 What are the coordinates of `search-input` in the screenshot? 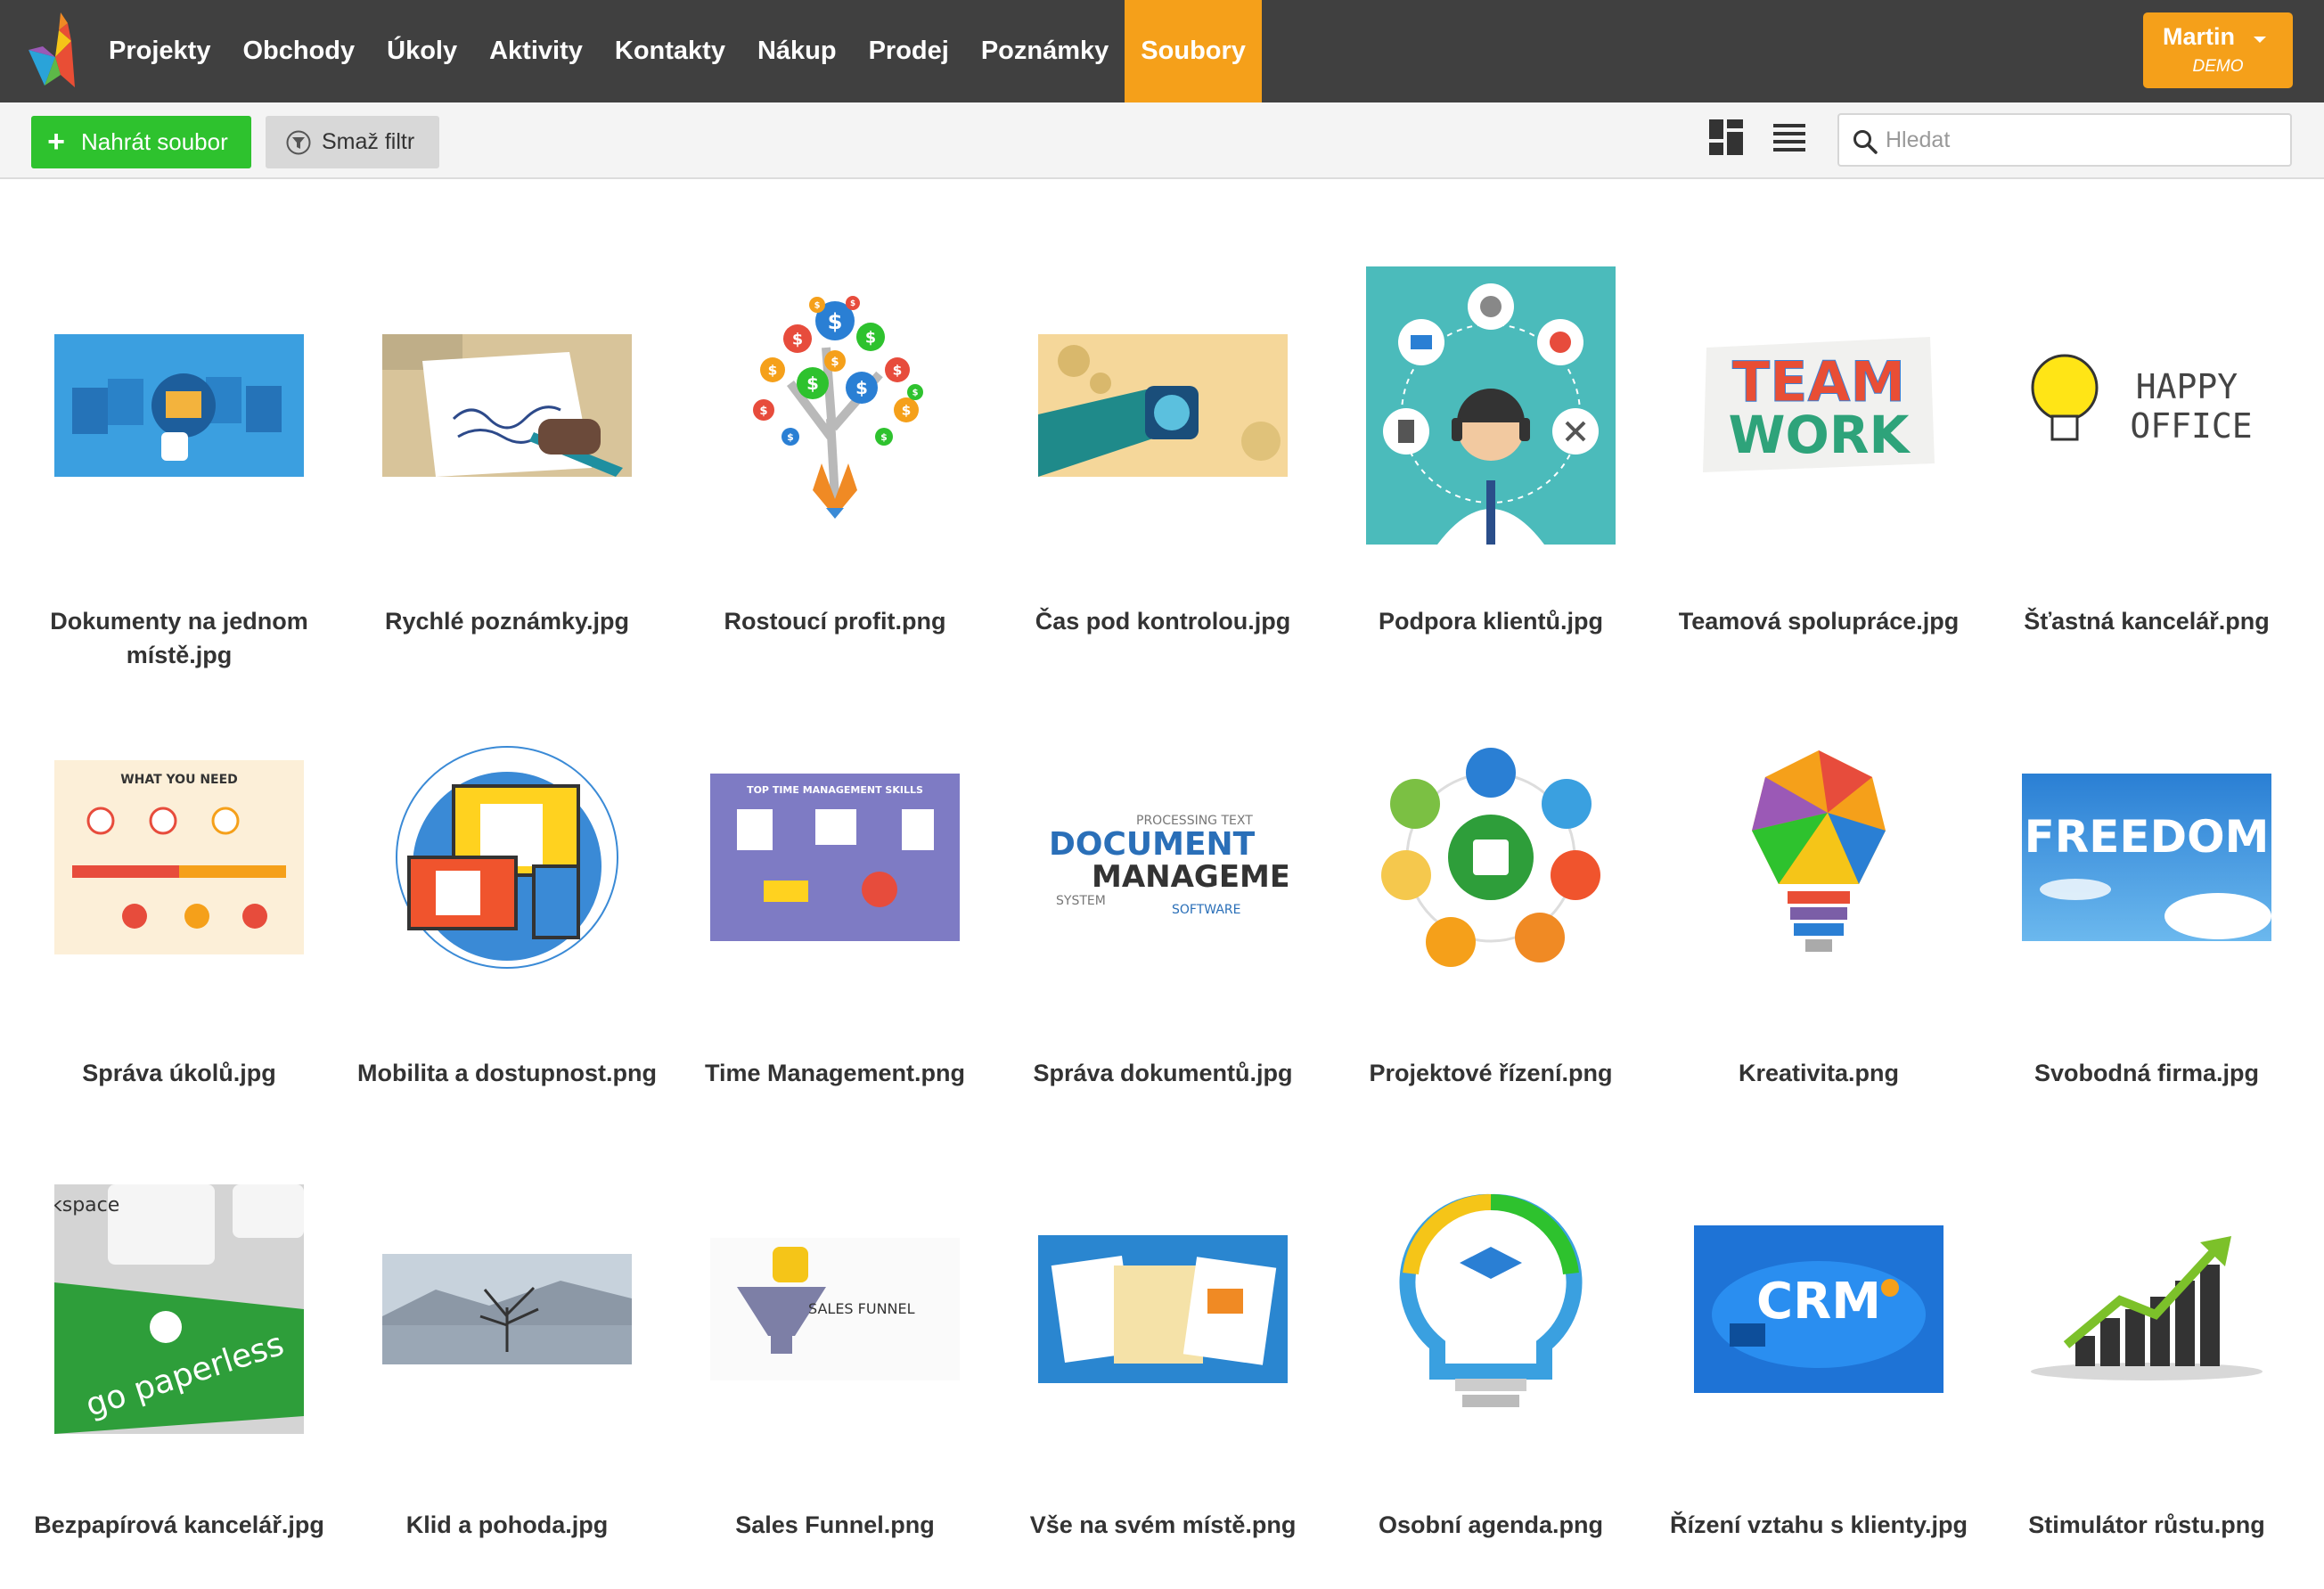 It's located at (2082, 140).